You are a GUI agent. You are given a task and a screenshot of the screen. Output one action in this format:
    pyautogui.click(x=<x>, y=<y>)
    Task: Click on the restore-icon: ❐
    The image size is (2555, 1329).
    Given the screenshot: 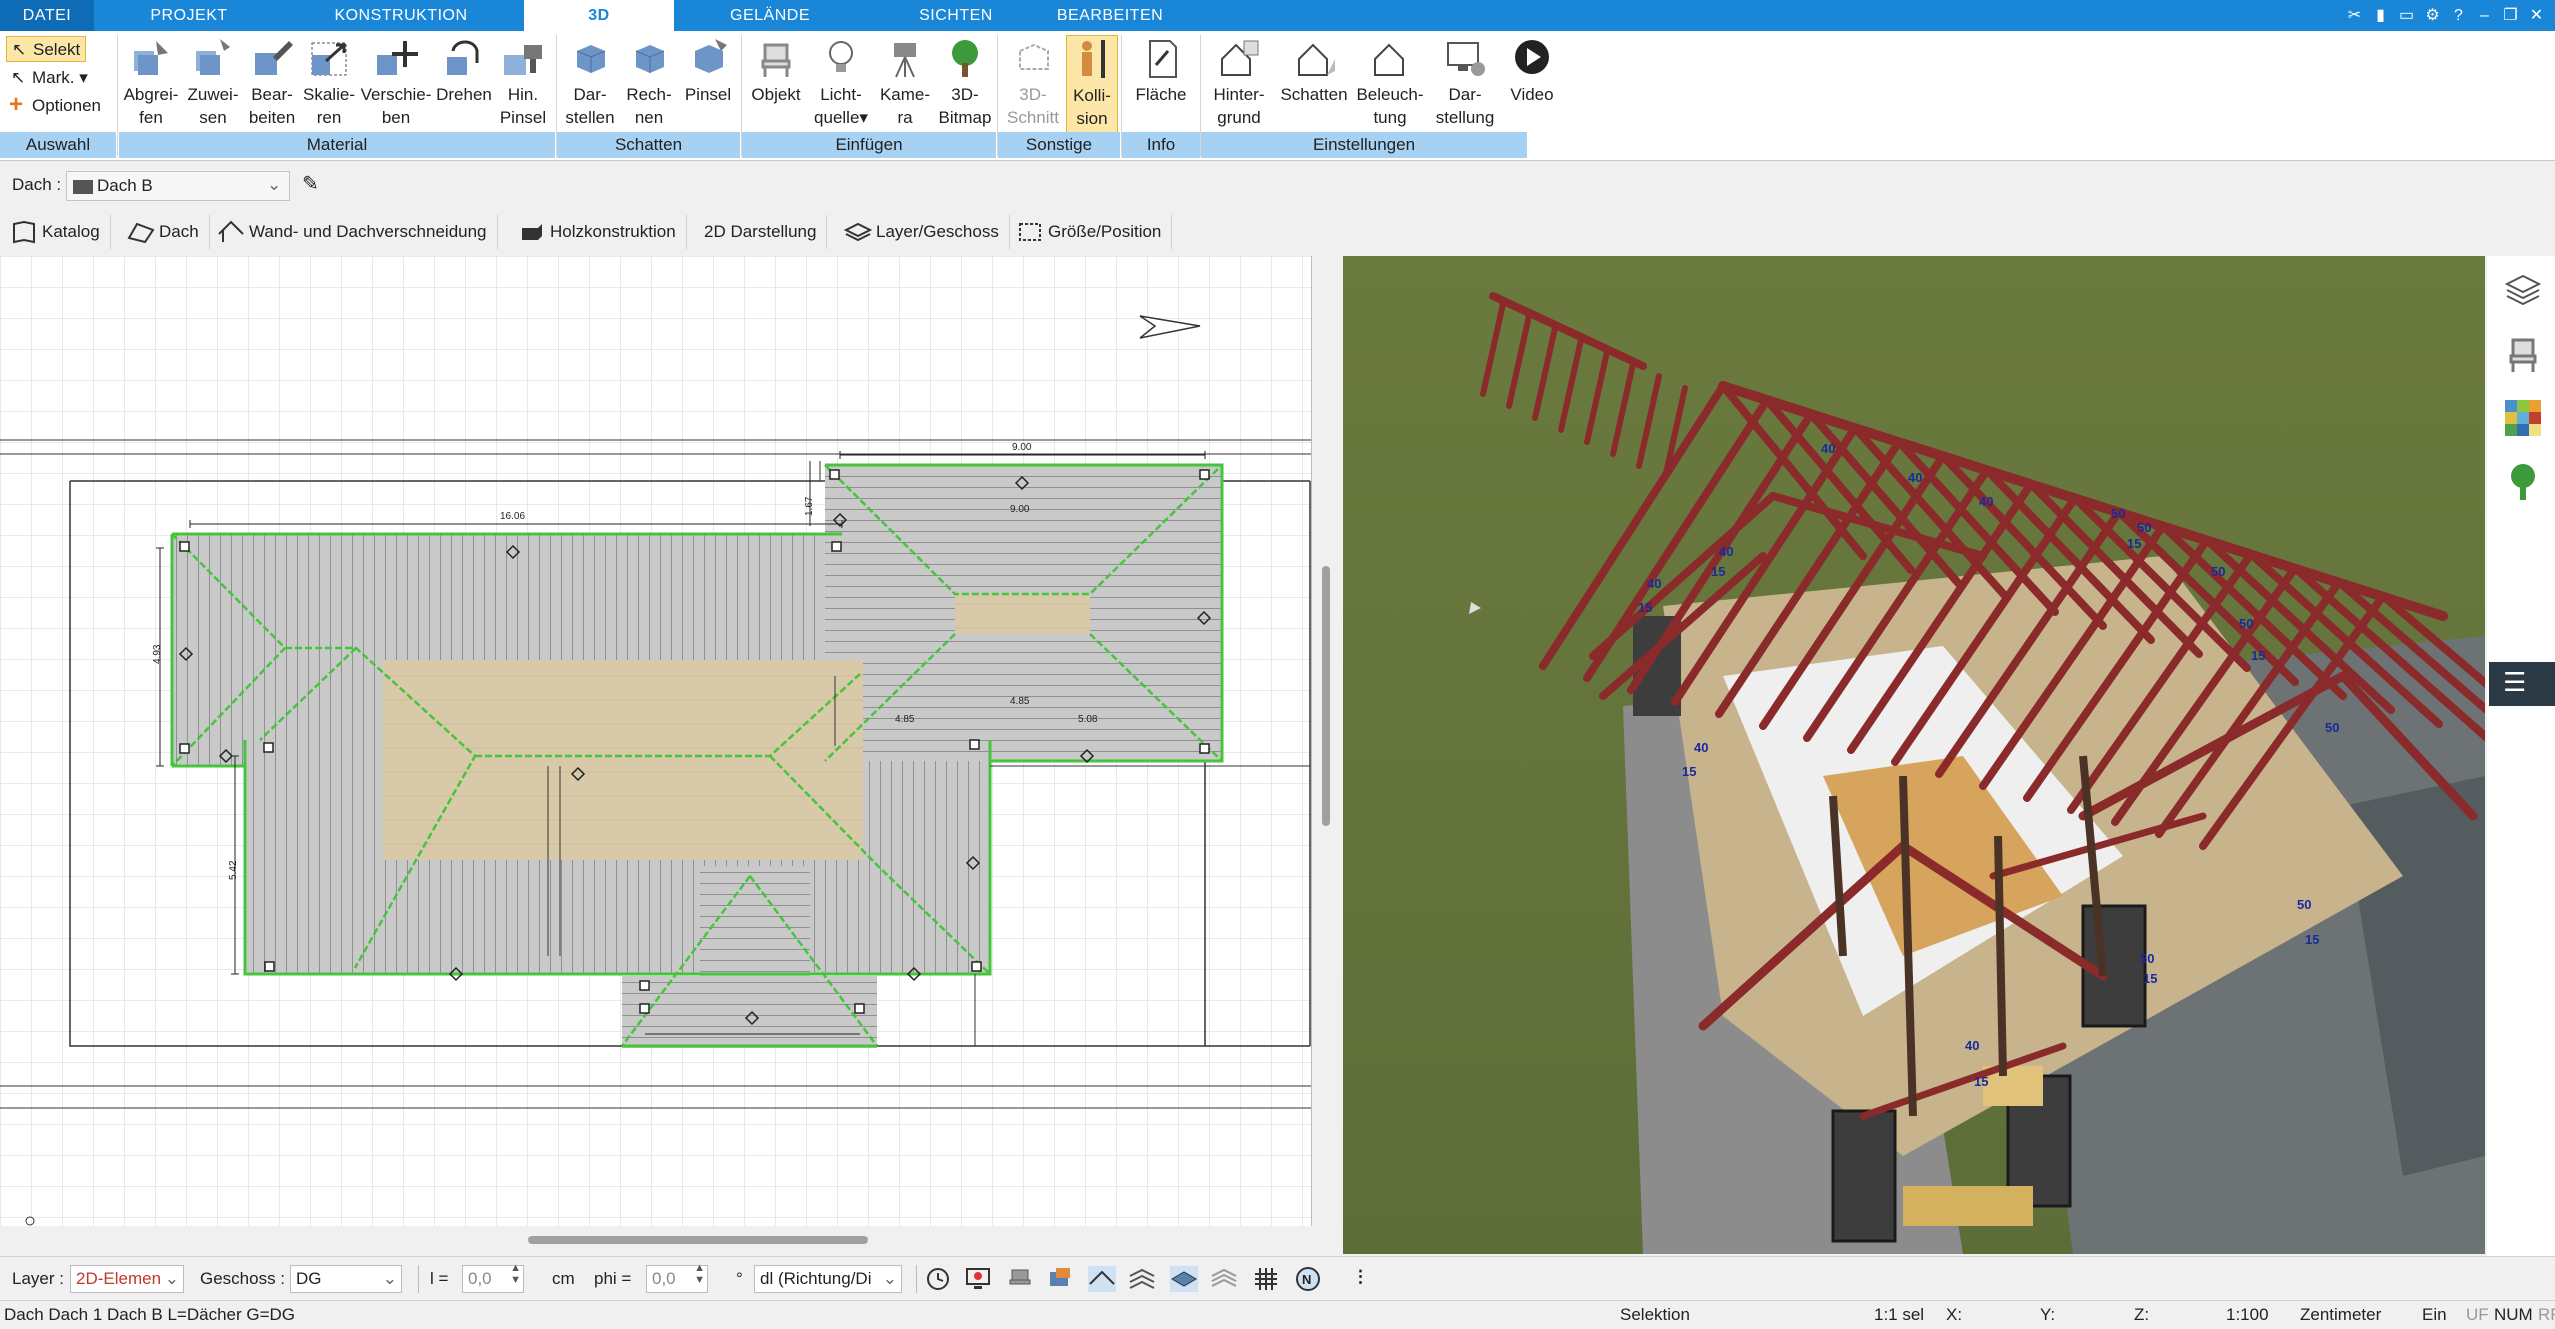 What is the action you would take?
    pyautogui.click(x=2510, y=15)
    